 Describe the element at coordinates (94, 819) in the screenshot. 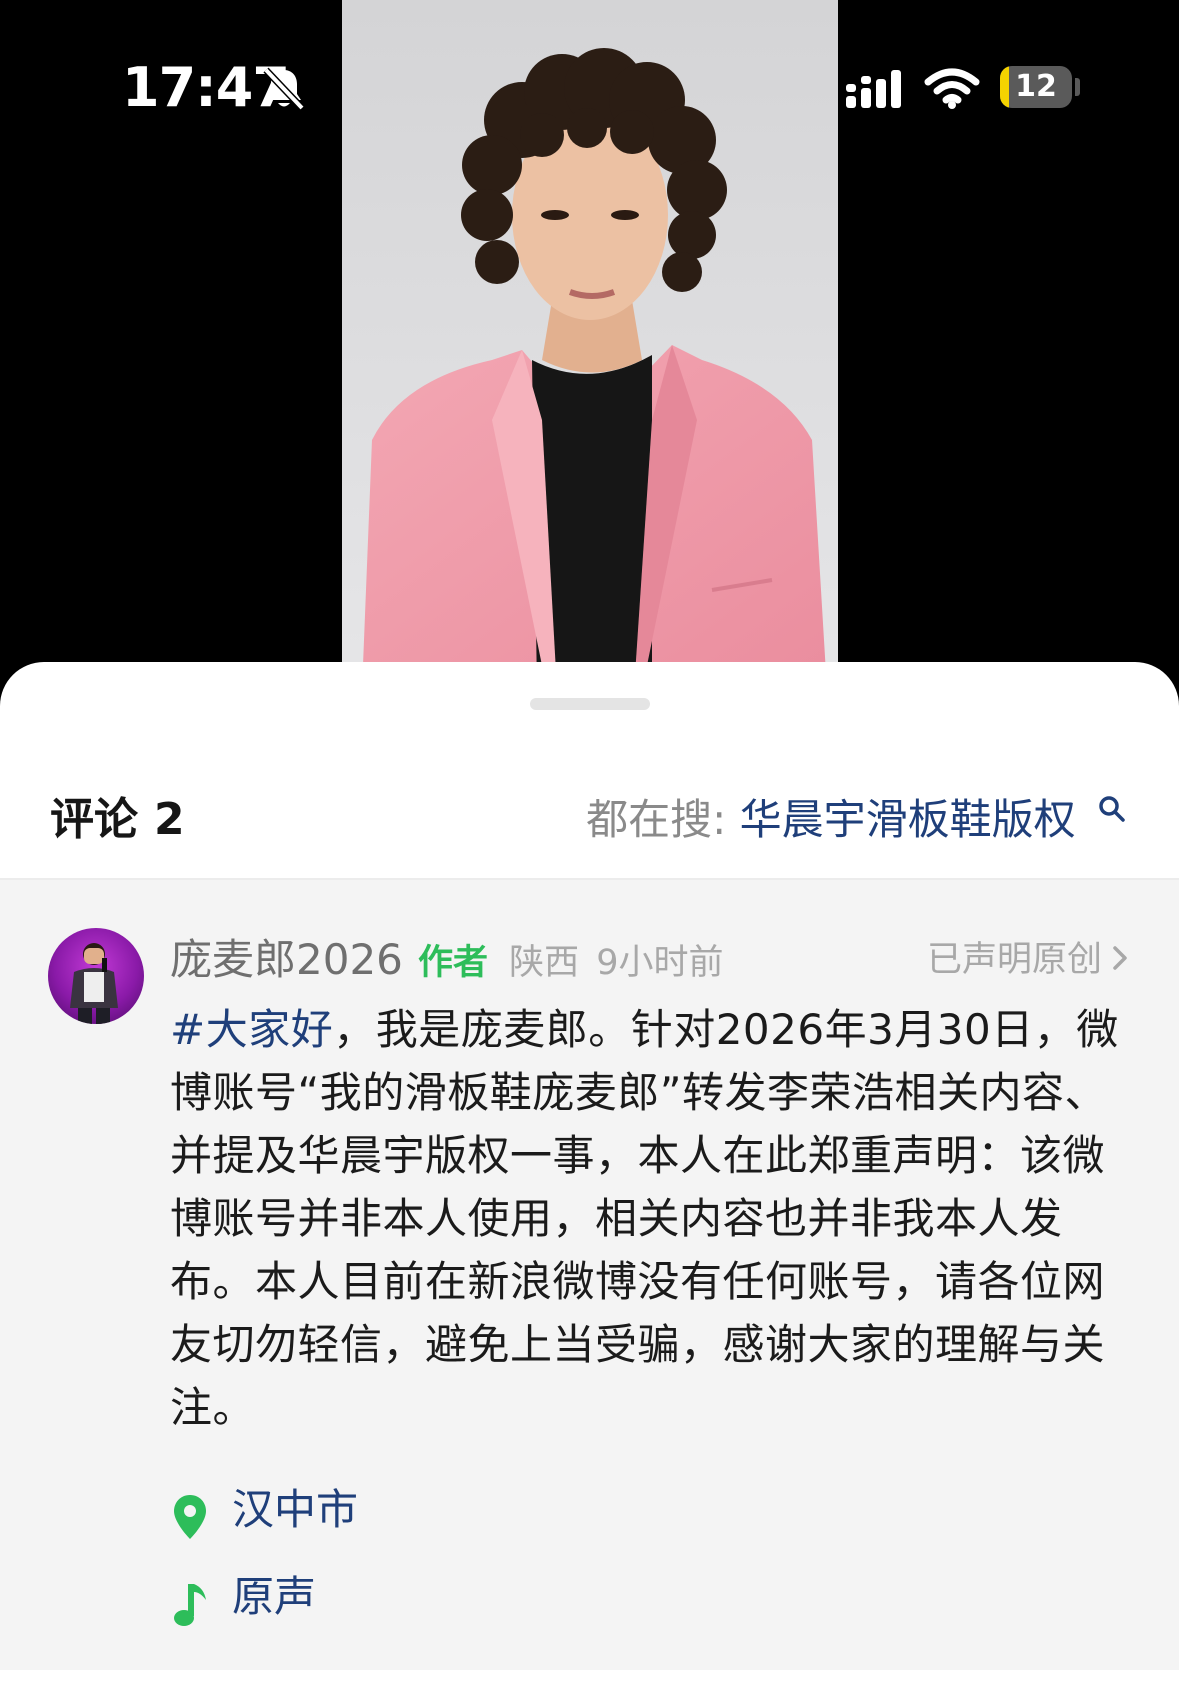

I see `comments-label: 评论` at that location.